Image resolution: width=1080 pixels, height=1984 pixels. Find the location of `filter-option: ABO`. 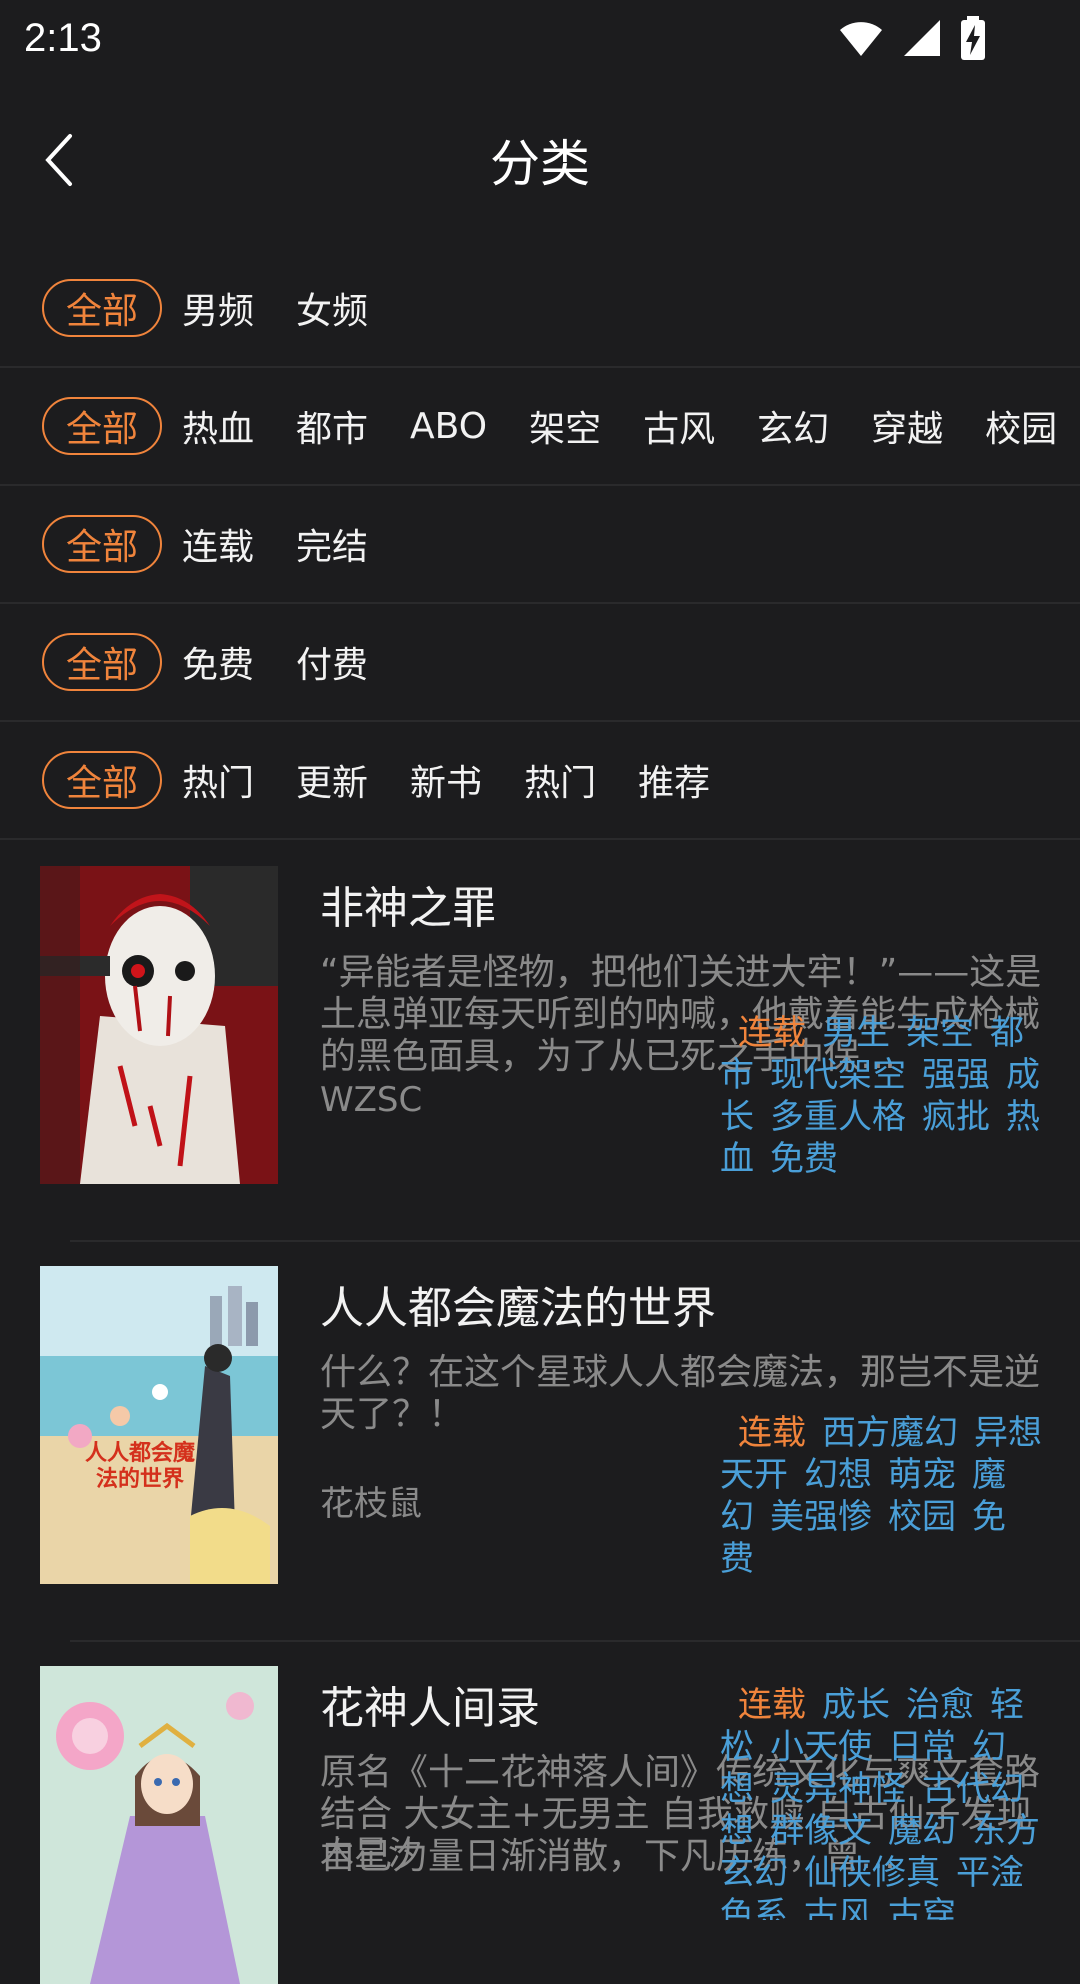

filter-option: ABO is located at coordinates (448, 426).